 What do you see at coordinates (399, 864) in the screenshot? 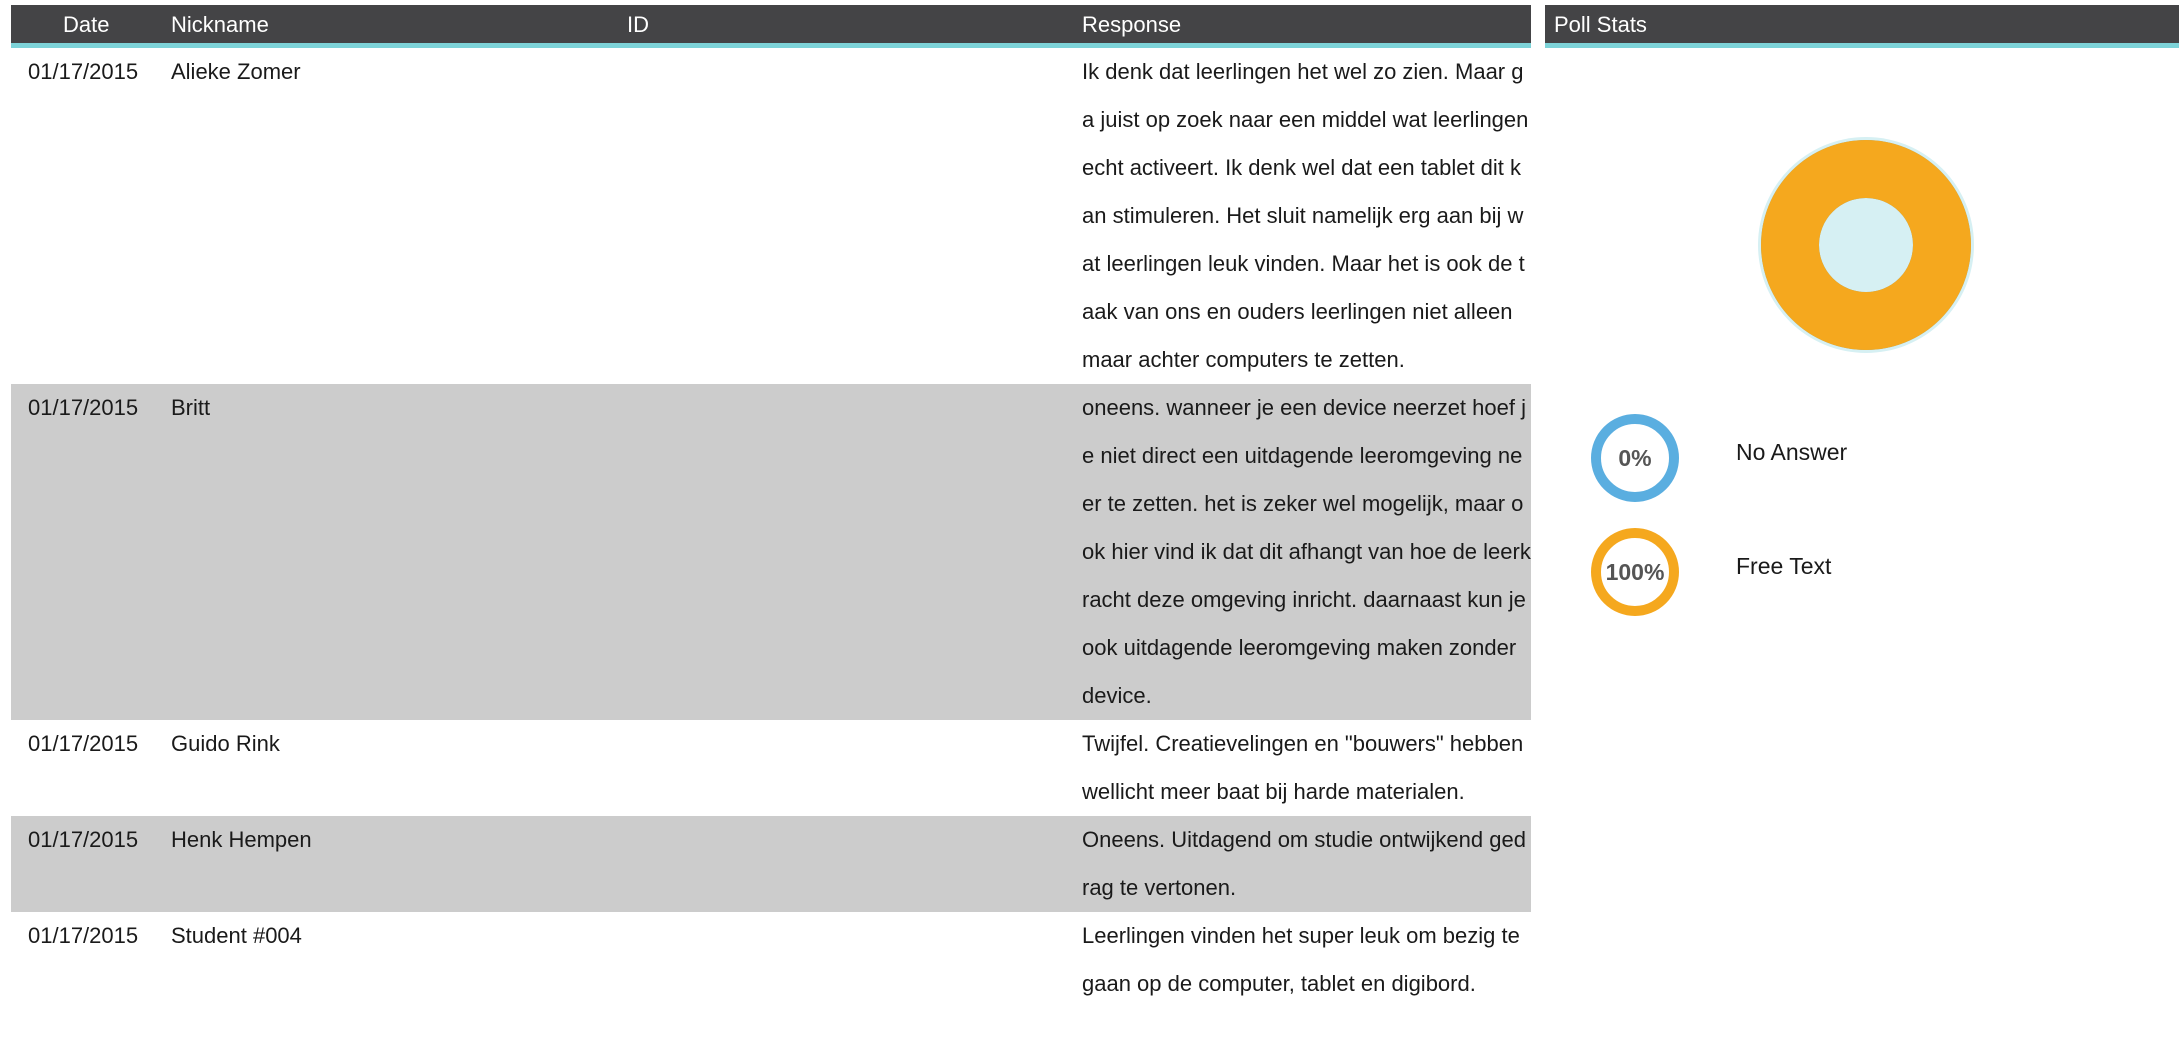
I see `cell-nickname: Henk Hempen` at bounding box center [399, 864].